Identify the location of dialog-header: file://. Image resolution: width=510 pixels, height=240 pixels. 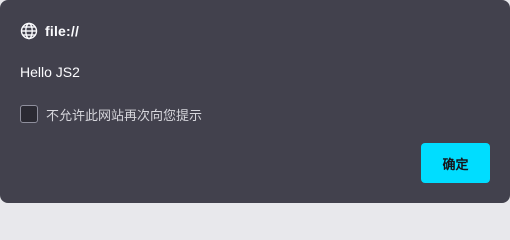
(49, 31).